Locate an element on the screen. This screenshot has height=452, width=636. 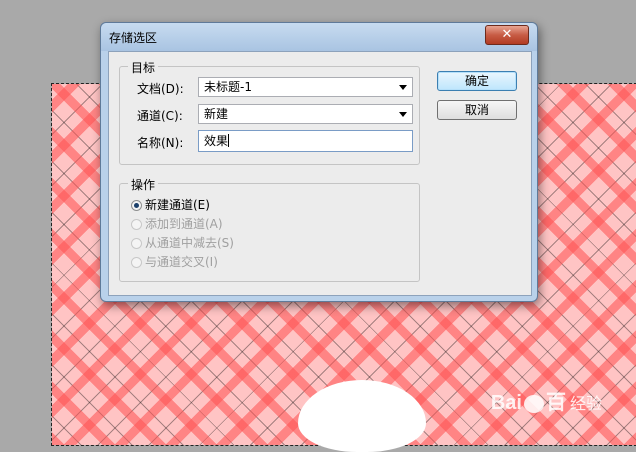
target-group: 目标 文档(D): 未标题-1 通道(C): 新建 名称(N): 效果 is located at coordinates (269, 112).